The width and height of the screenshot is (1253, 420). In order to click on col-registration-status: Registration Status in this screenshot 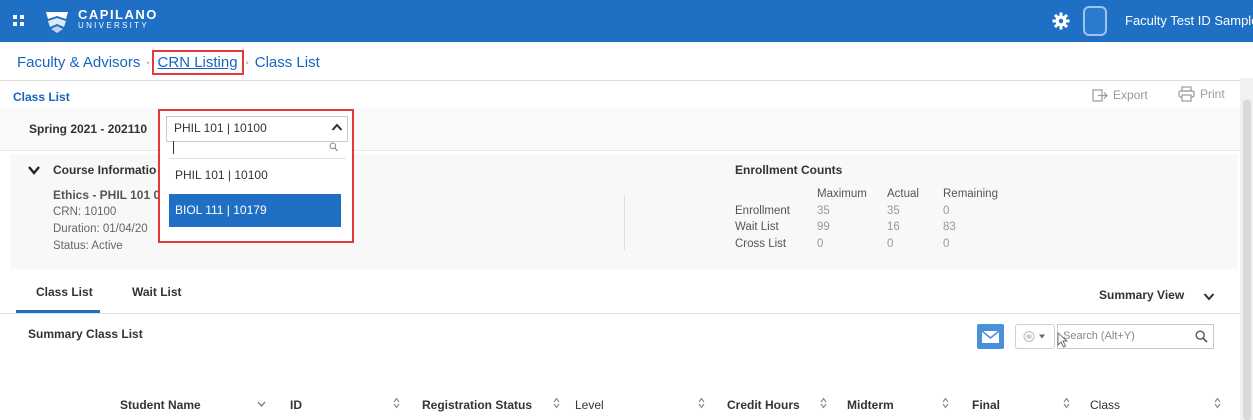, I will do `click(477, 405)`.